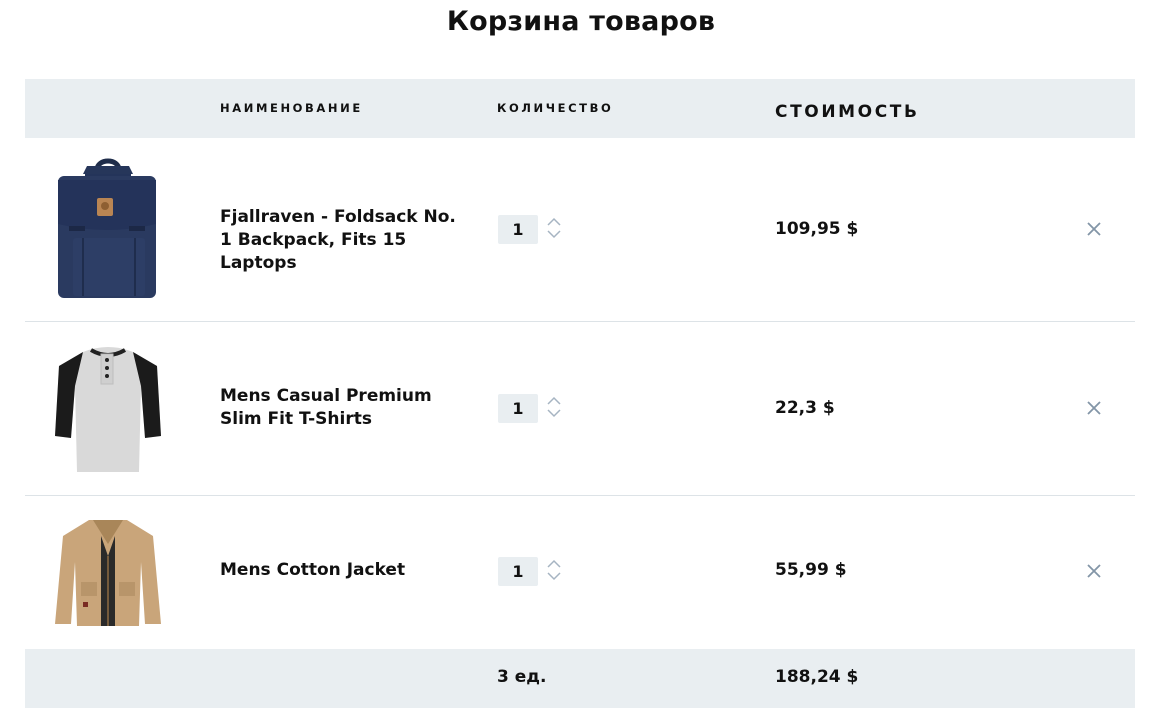  I want to click on tshirt-image, so click(108, 409).